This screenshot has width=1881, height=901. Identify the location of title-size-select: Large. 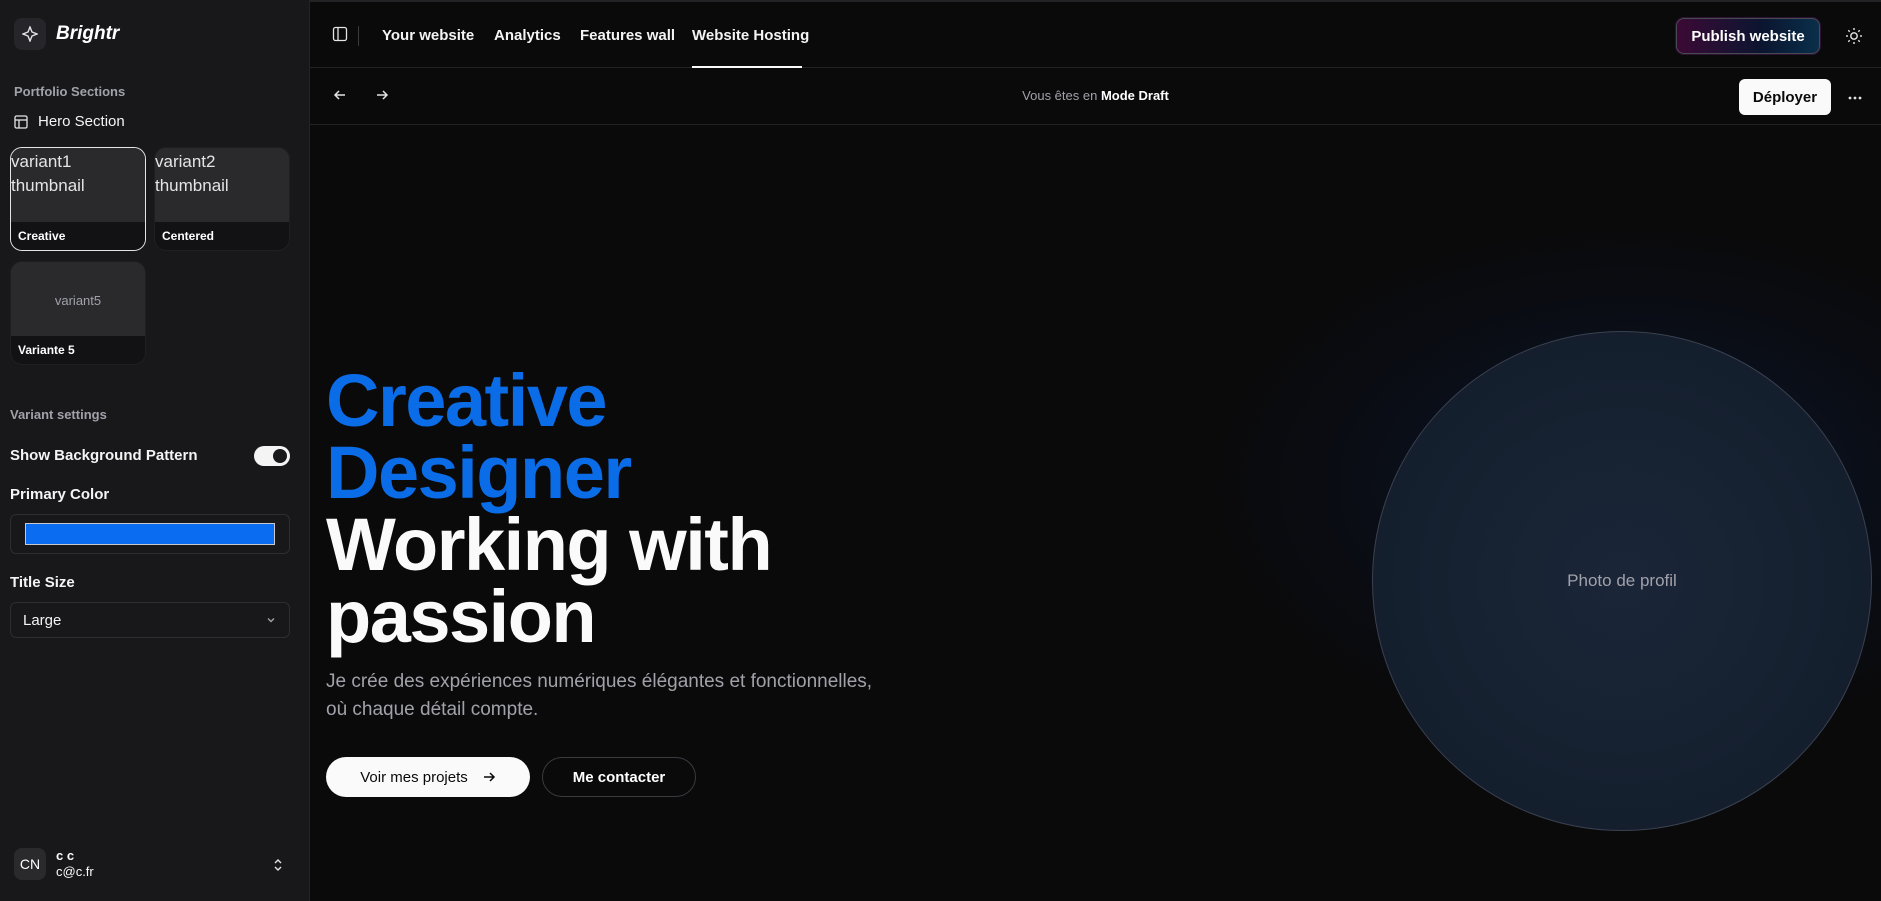
(150, 620).